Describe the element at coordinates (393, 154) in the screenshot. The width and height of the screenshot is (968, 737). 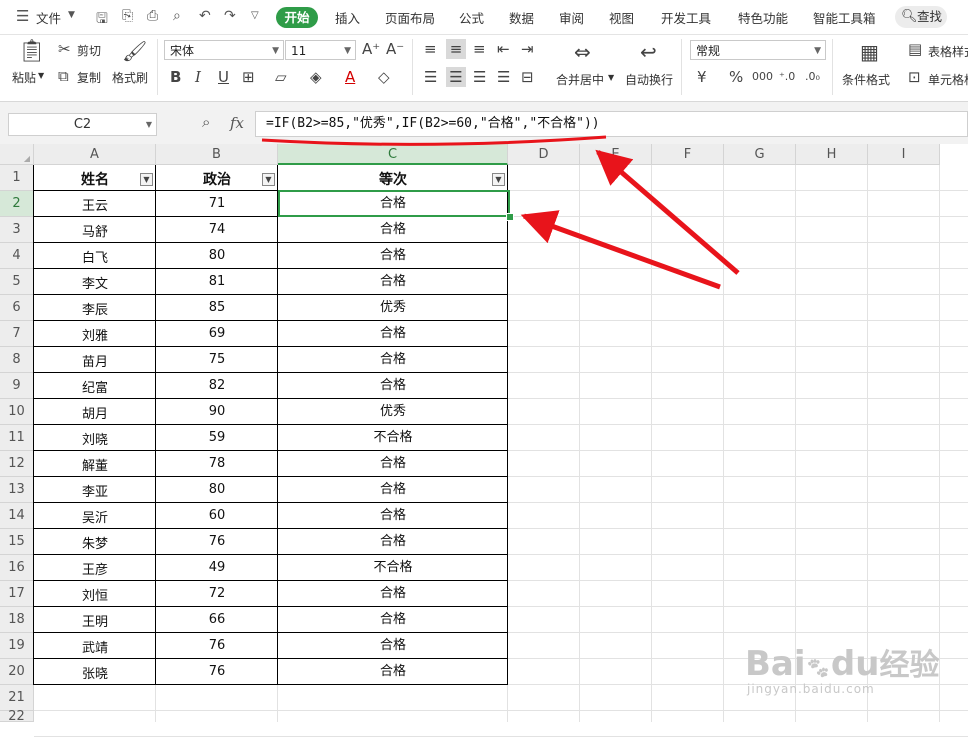
I see `column-header-c: C` at that location.